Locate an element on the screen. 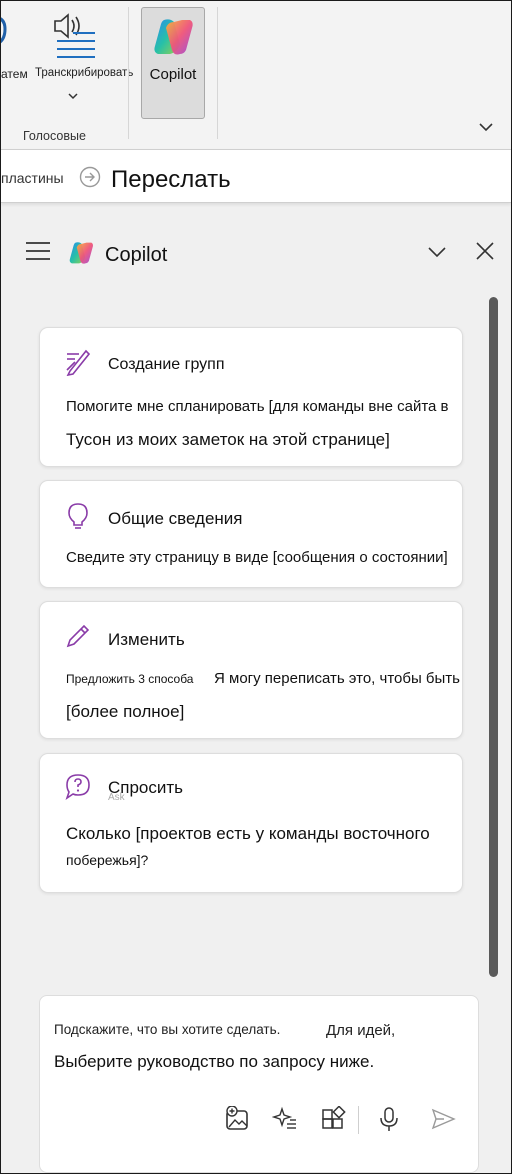  toolbar-divider is located at coordinates (358, 1120).